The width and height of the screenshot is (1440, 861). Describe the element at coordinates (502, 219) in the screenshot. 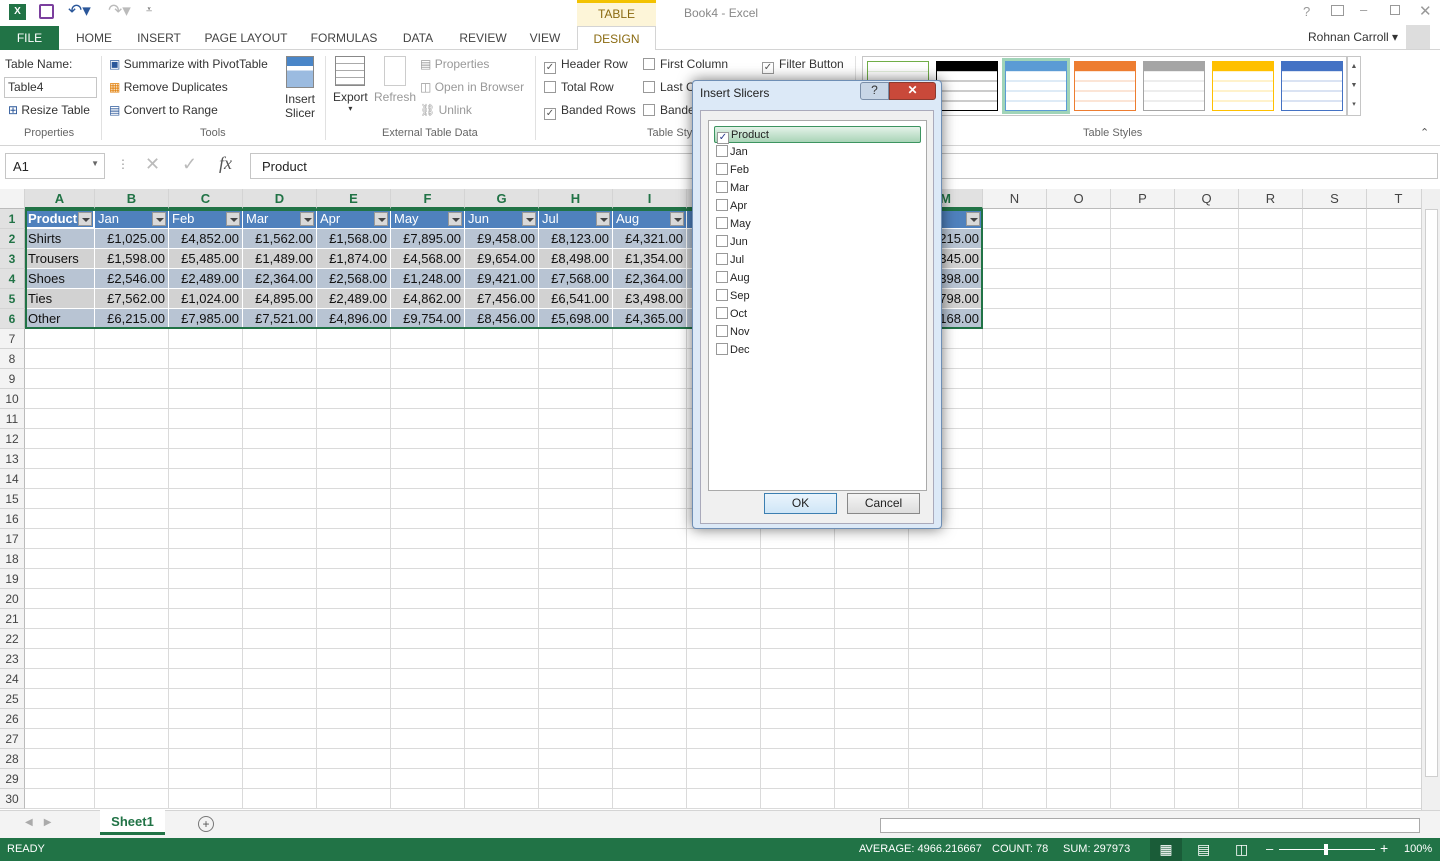

I see `table-header-cell: Jun` at that location.